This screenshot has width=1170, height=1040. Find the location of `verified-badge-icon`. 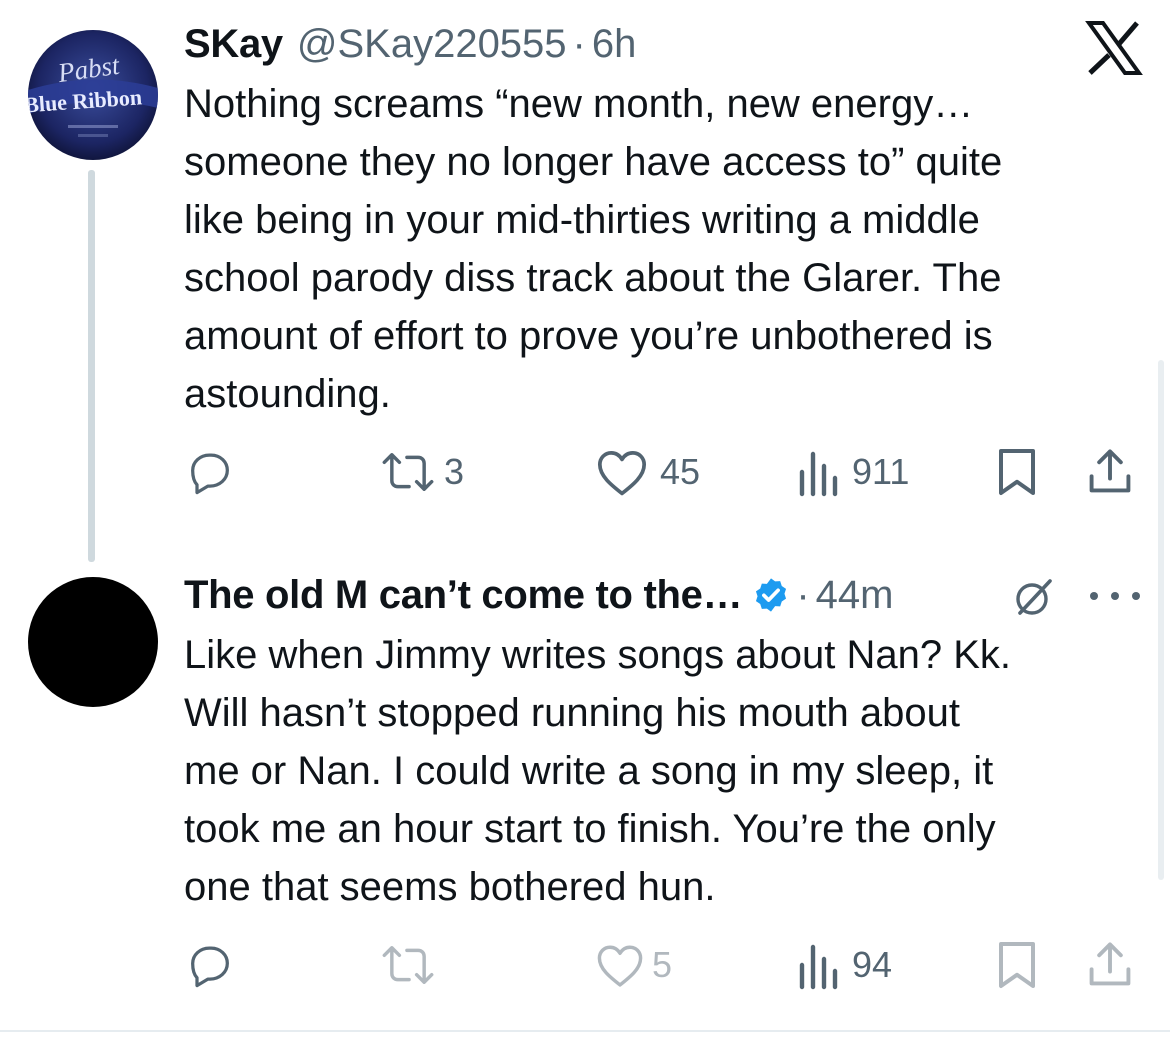

verified-badge-icon is located at coordinates (771, 595).